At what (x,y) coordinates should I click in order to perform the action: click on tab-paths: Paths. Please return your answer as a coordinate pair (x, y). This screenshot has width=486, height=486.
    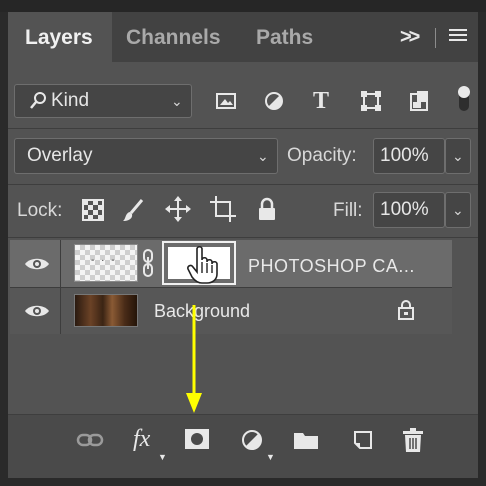
    Looking at the image, I should click on (284, 38).